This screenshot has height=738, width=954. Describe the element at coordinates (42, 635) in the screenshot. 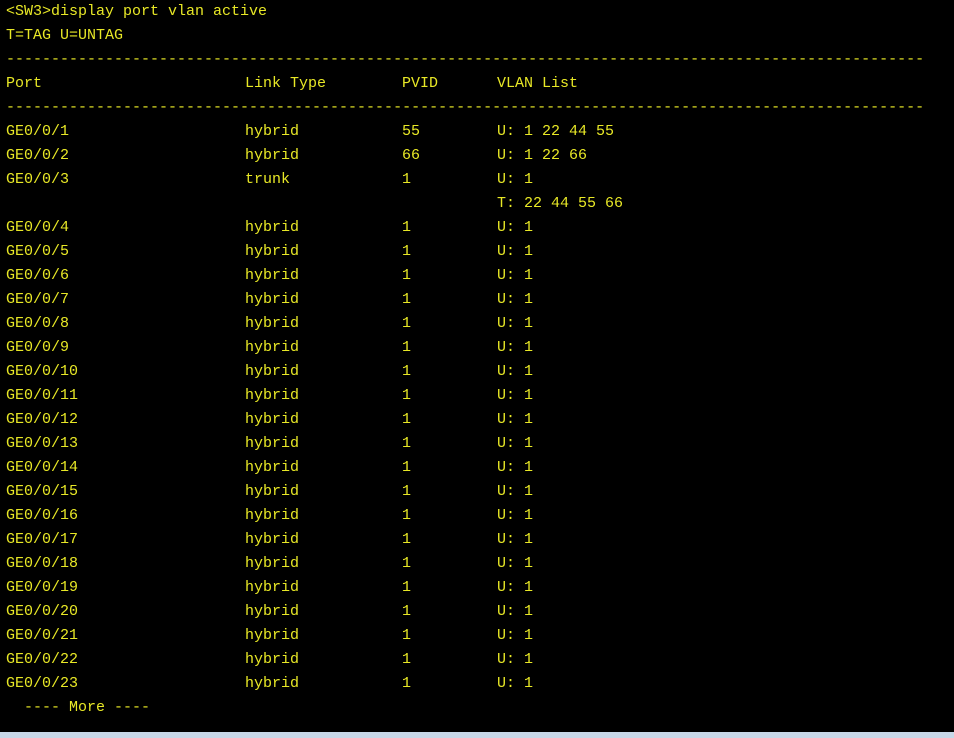

I see `row-port: GE0/0/21` at that location.